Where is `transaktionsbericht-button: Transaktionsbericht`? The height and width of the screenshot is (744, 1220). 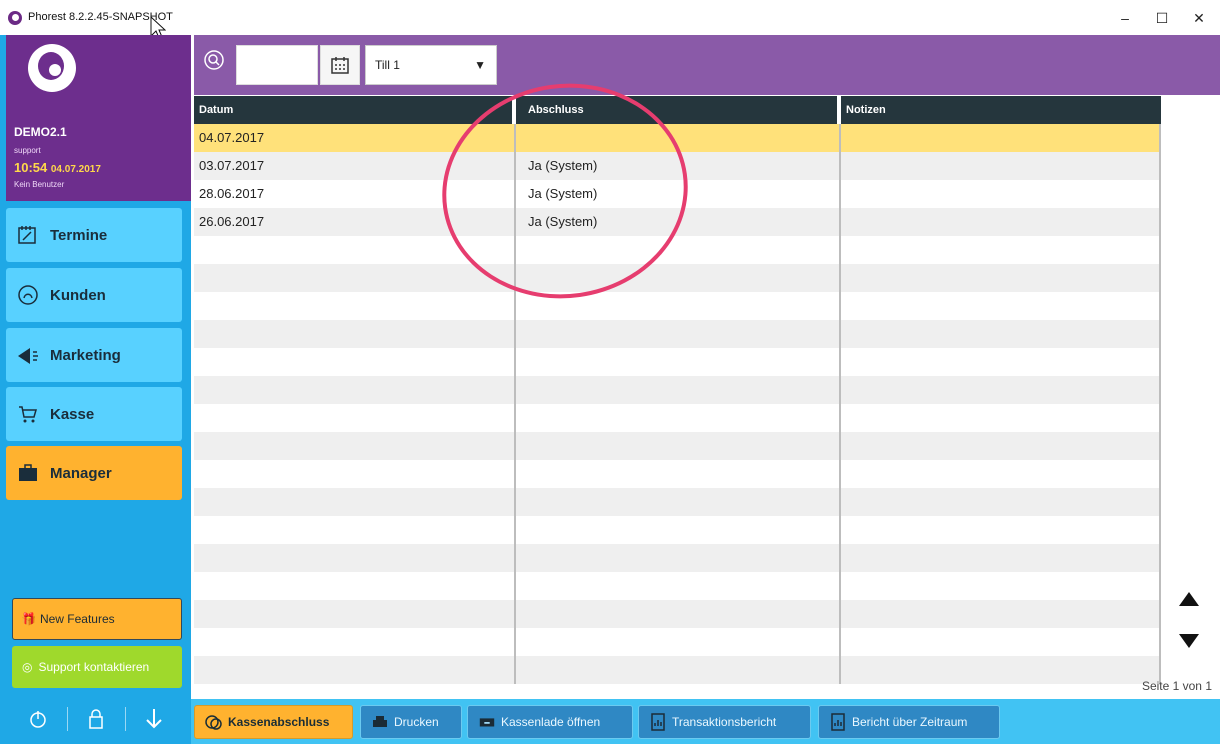 transaktionsbericht-button: Transaktionsbericht is located at coordinates (724, 722).